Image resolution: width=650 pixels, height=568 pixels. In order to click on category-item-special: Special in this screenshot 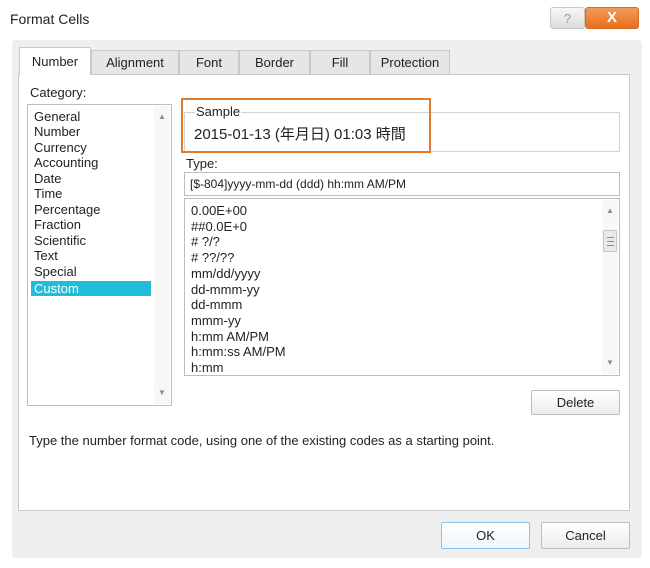, I will do `click(91, 271)`.